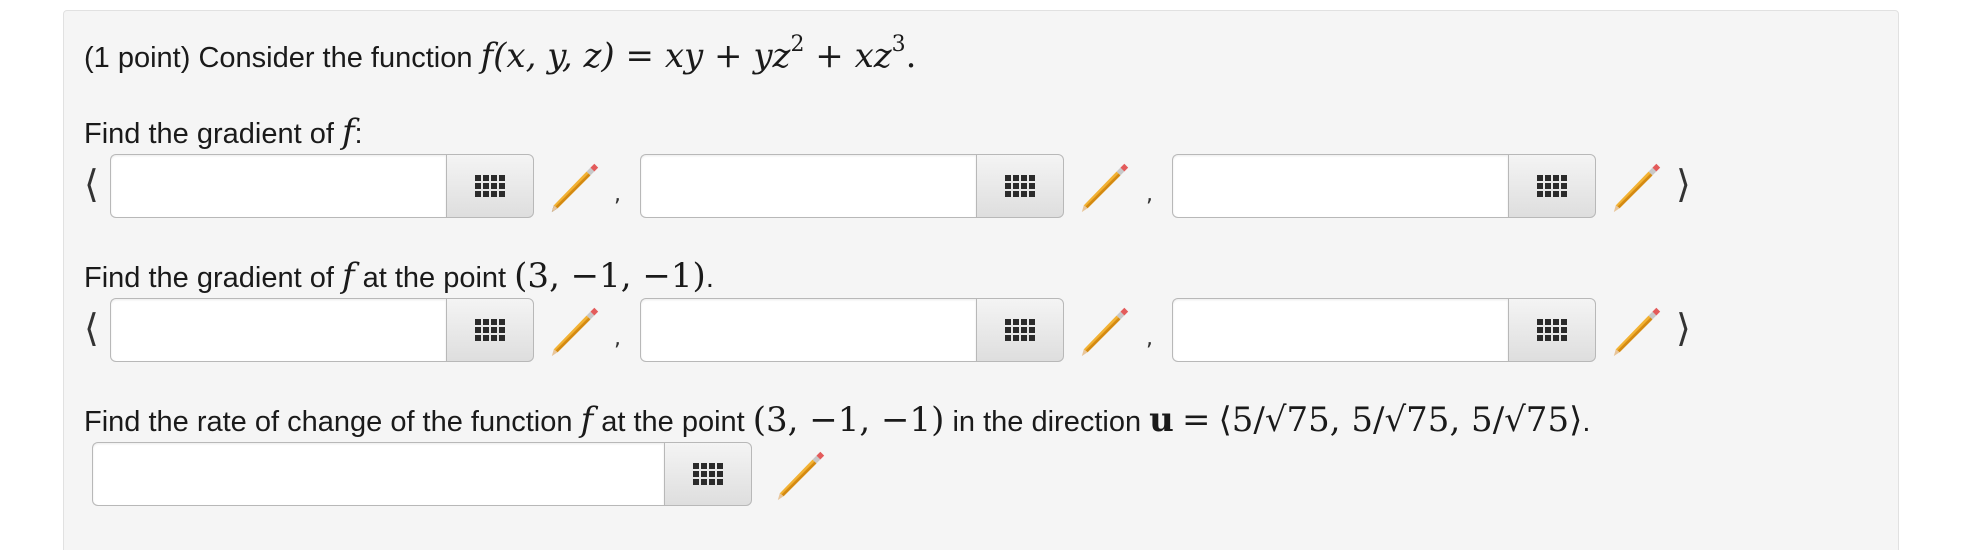 The height and width of the screenshot is (550, 1977). I want to click on part3-direction-text: in the direction, so click(1047, 422).